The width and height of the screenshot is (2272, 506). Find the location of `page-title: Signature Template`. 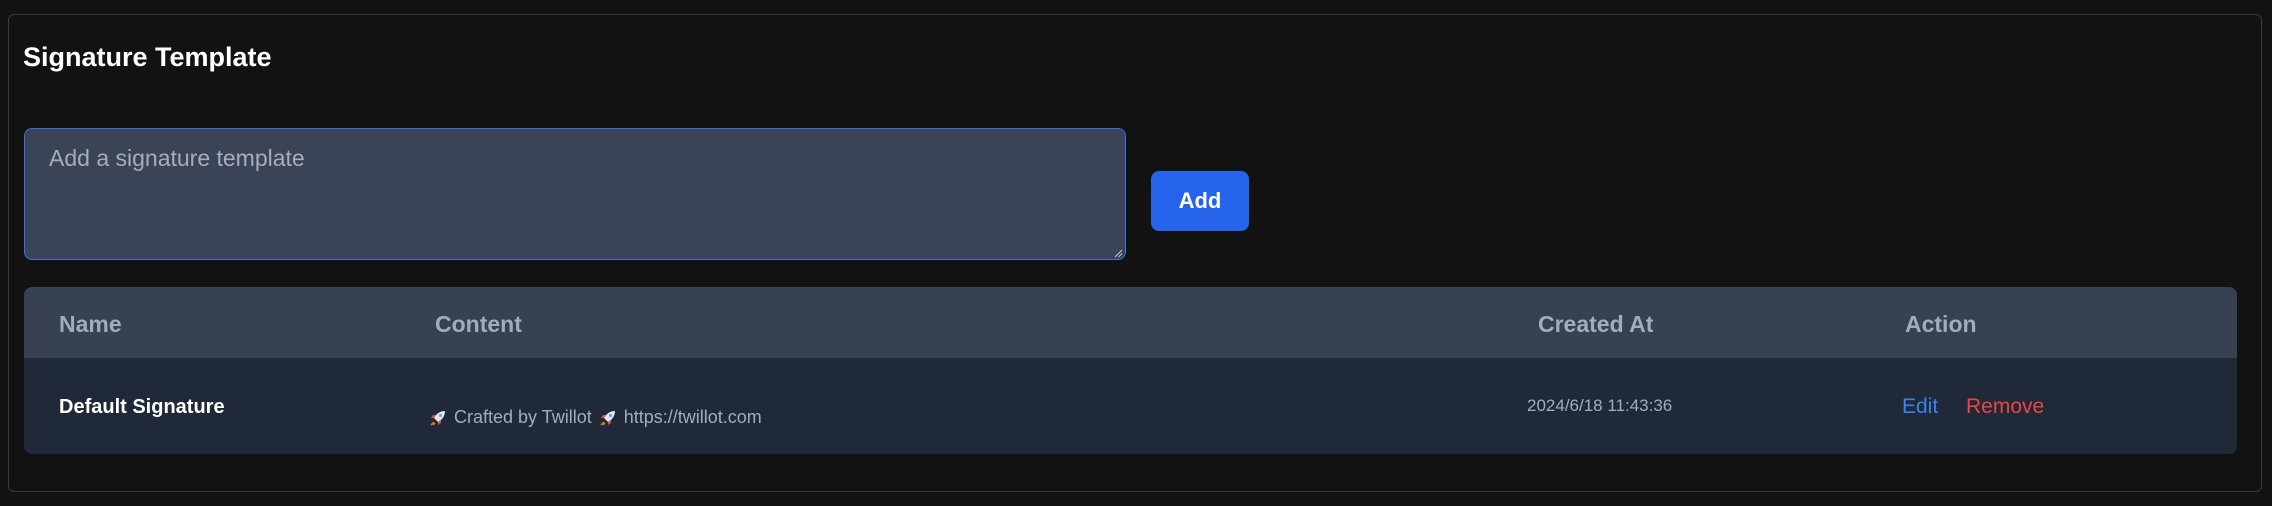

page-title: Signature Template is located at coordinates (147, 57).